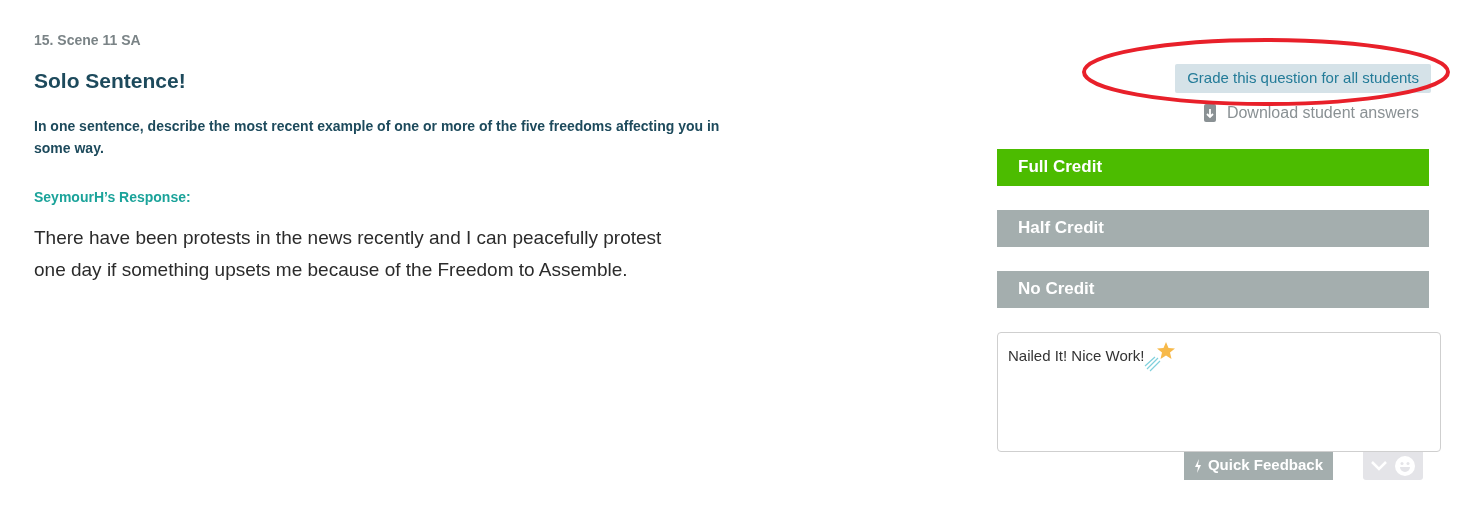 This screenshot has width=1475, height=526. I want to click on credit-button: Full Credit, so click(1213, 167).